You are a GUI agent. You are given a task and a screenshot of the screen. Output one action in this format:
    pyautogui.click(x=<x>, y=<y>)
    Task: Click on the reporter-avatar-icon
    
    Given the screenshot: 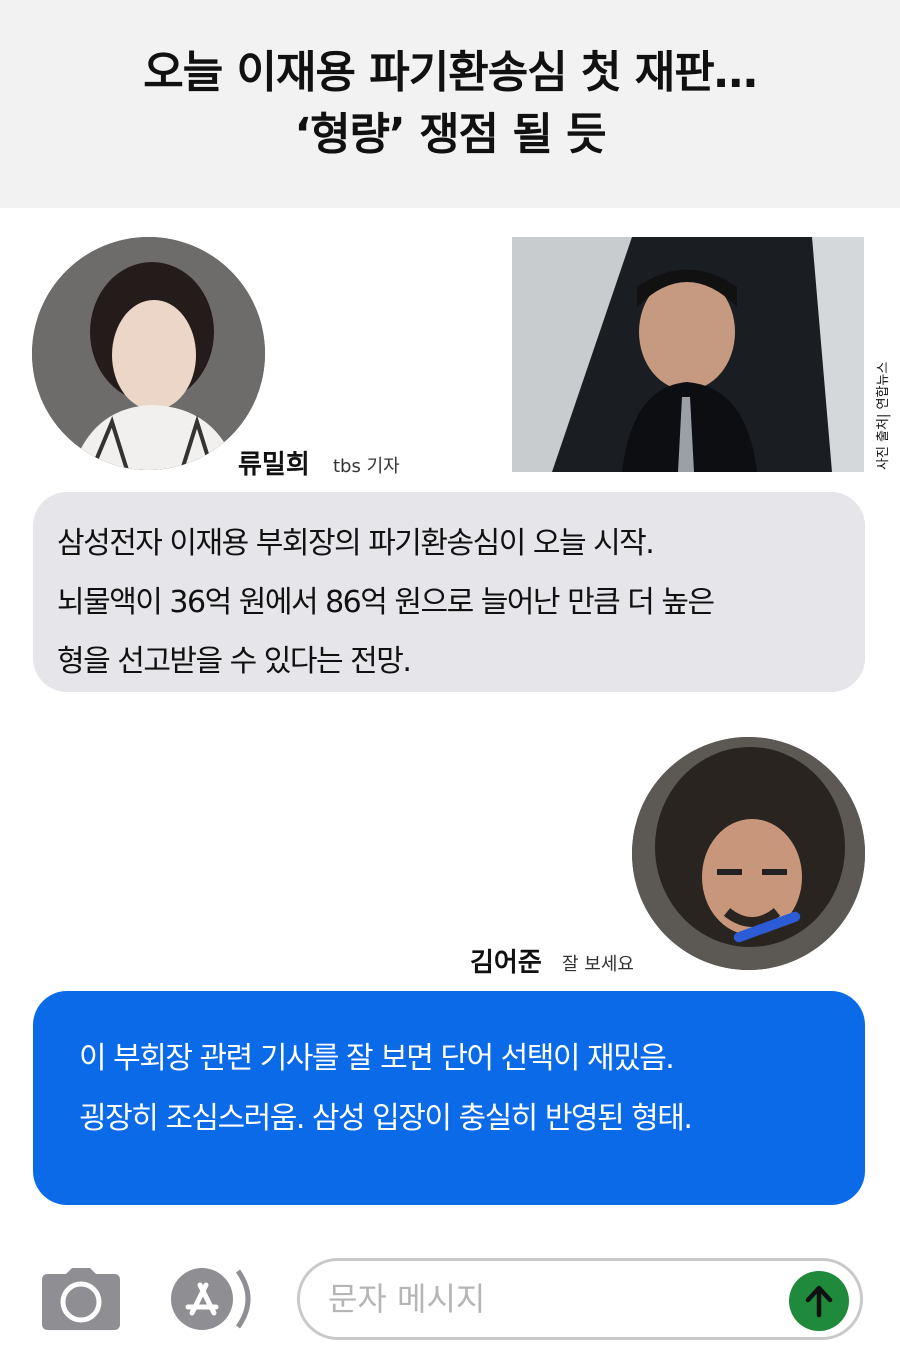 What is the action you would take?
    pyautogui.click(x=148, y=353)
    